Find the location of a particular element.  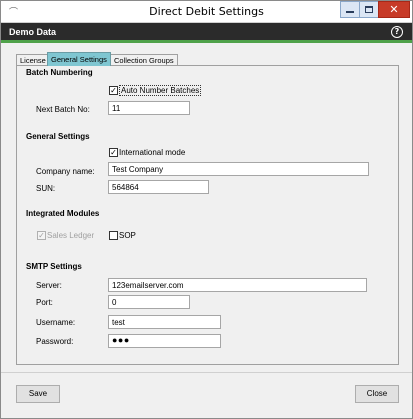

sun-input: 564864 is located at coordinates (158, 187).